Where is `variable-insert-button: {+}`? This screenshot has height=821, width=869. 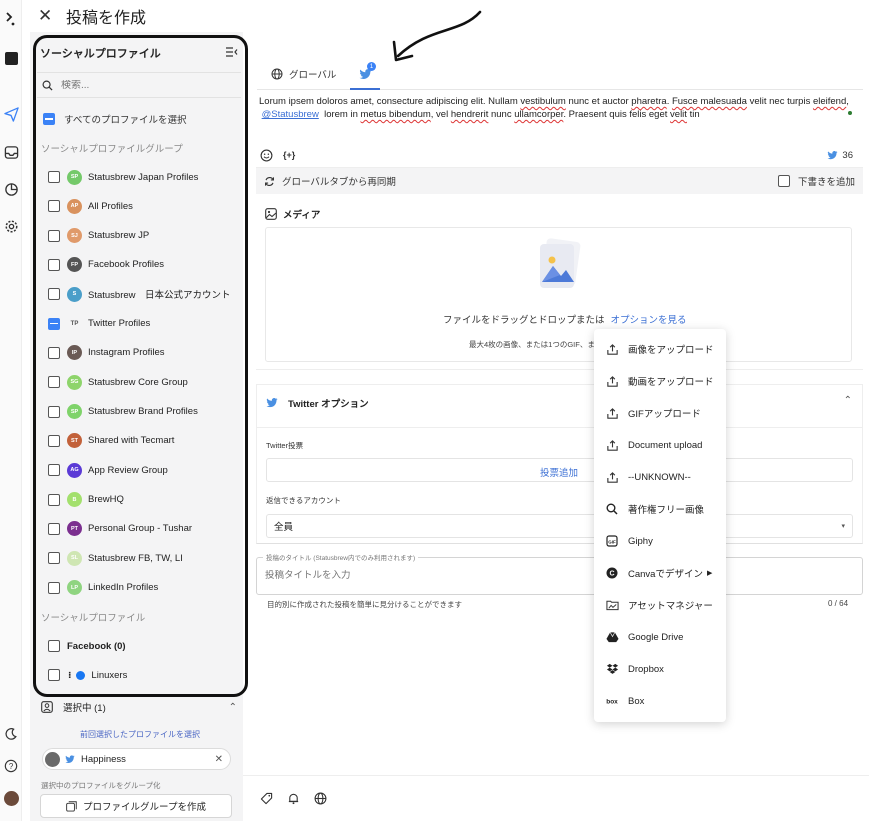 variable-insert-button: {+} is located at coordinates (289, 155).